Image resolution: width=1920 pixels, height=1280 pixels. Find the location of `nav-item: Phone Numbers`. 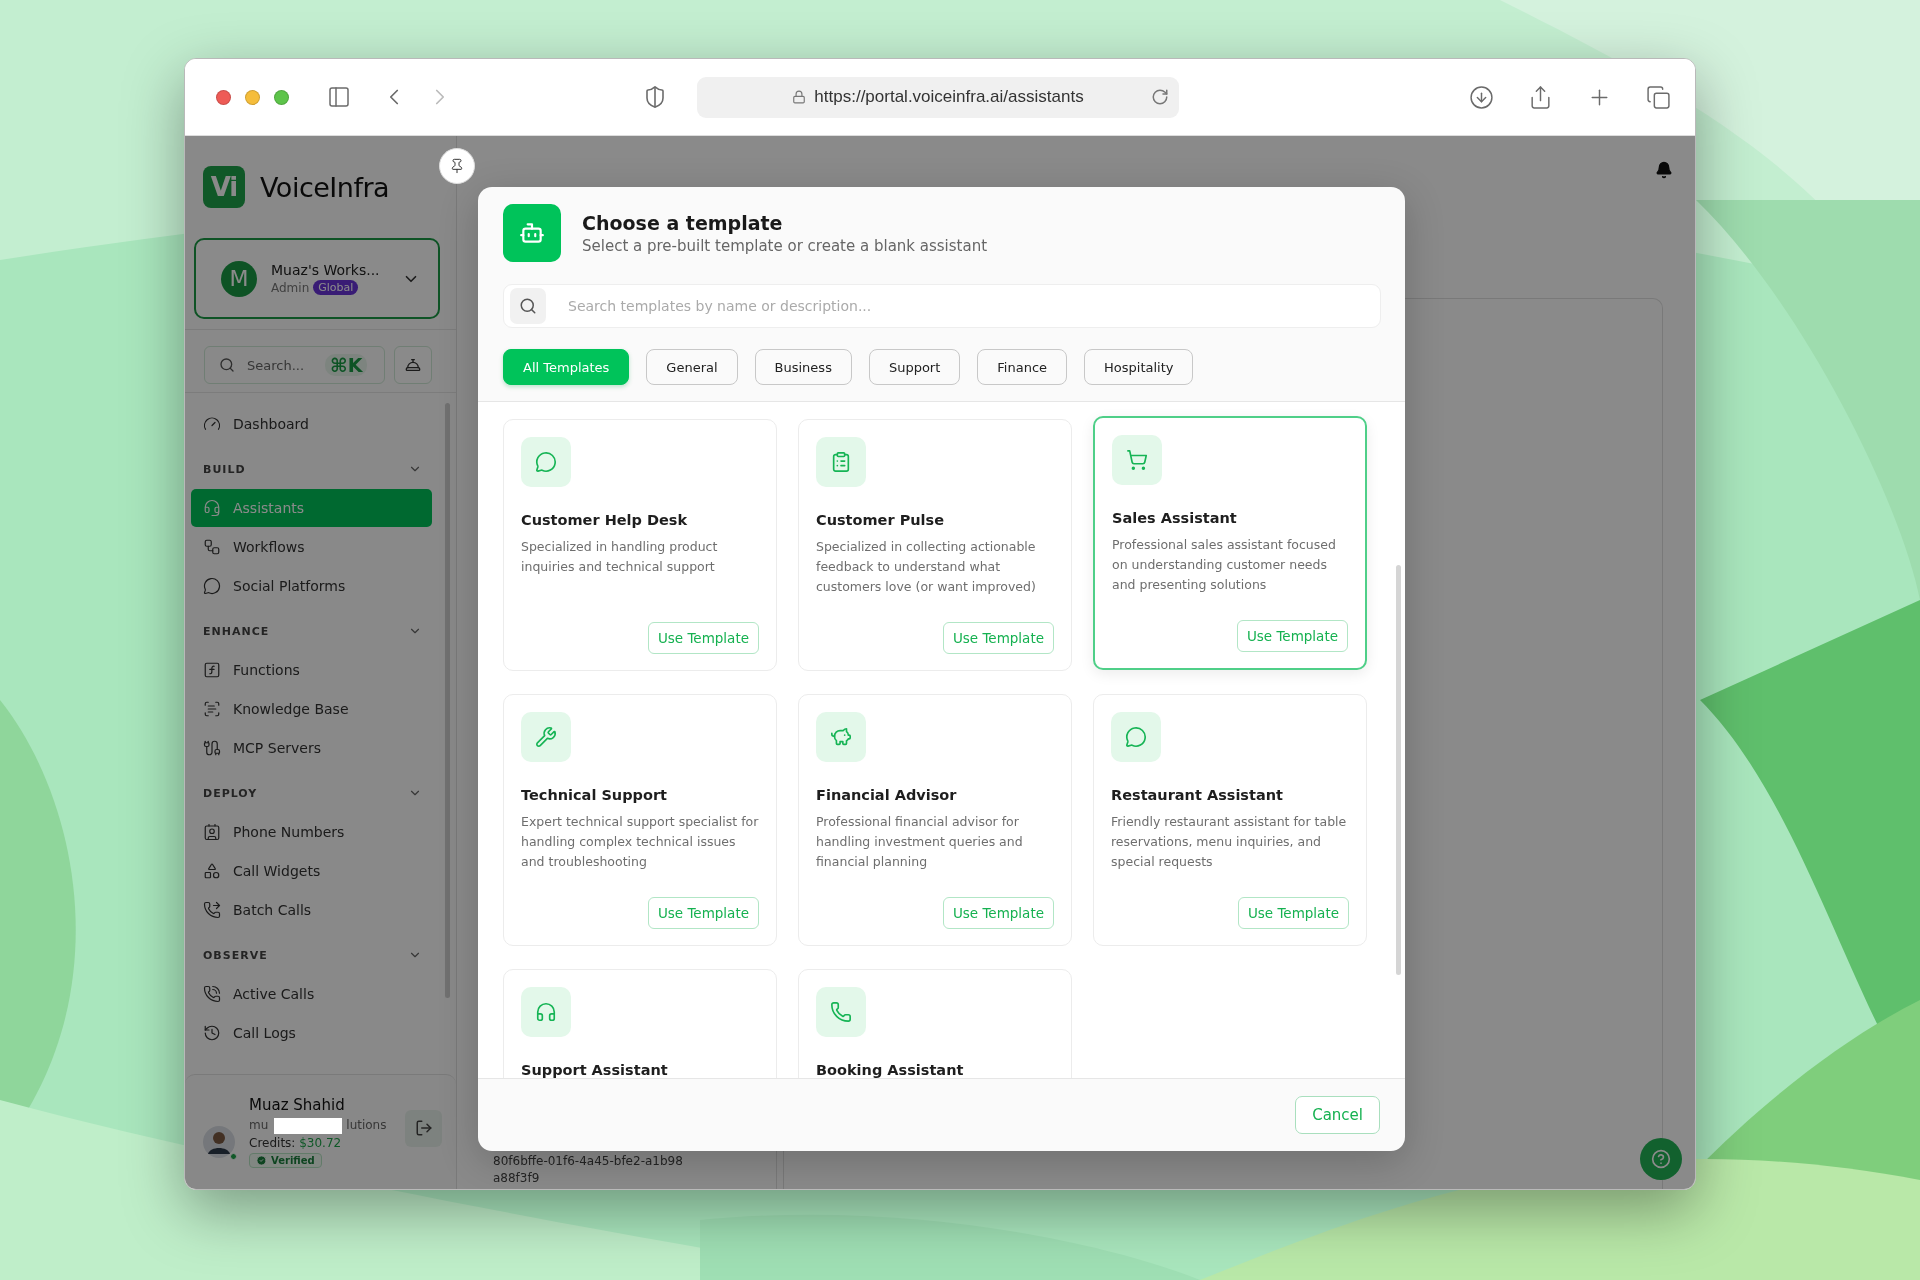

nav-item: Phone Numbers is located at coordinates (311, 832).